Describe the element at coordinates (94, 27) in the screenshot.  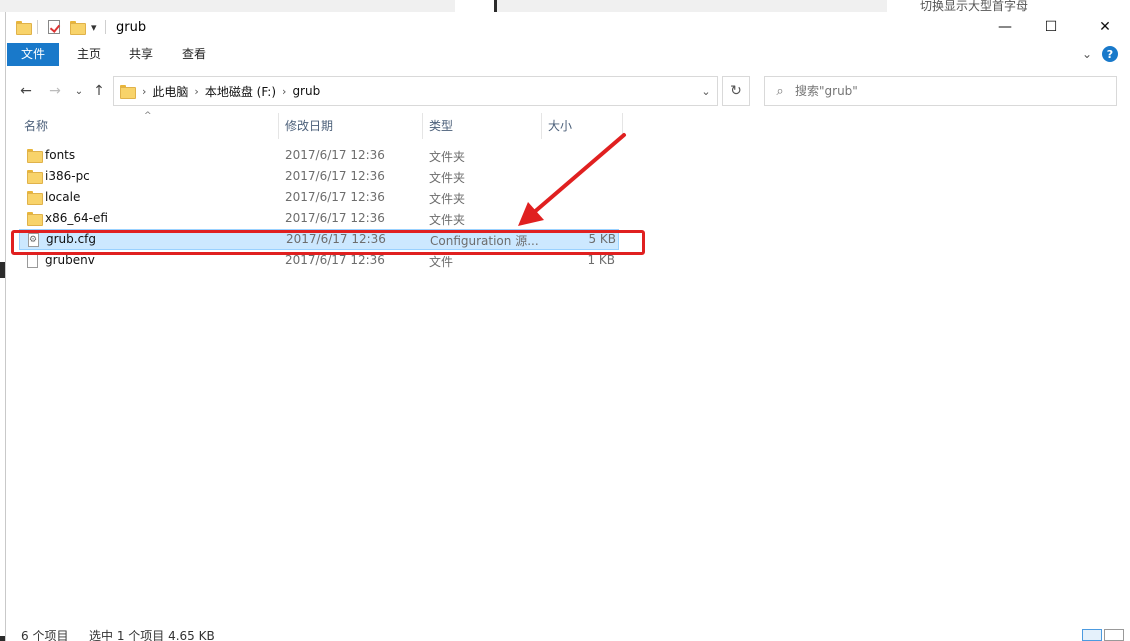
I see `customize-toolbar-dropdown: ▾` at that location.